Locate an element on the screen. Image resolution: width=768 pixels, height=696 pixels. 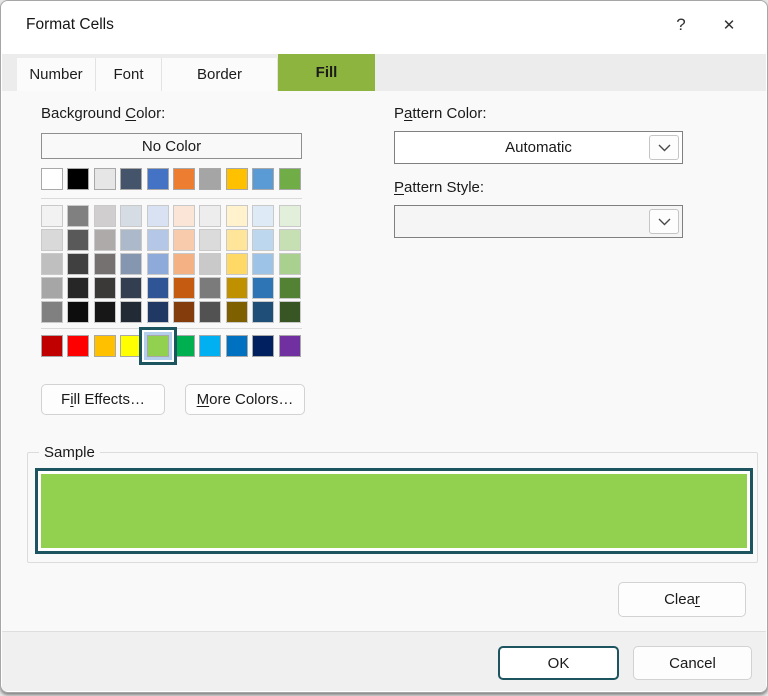
close-button: ✕ is located at coordinates (729, 25).